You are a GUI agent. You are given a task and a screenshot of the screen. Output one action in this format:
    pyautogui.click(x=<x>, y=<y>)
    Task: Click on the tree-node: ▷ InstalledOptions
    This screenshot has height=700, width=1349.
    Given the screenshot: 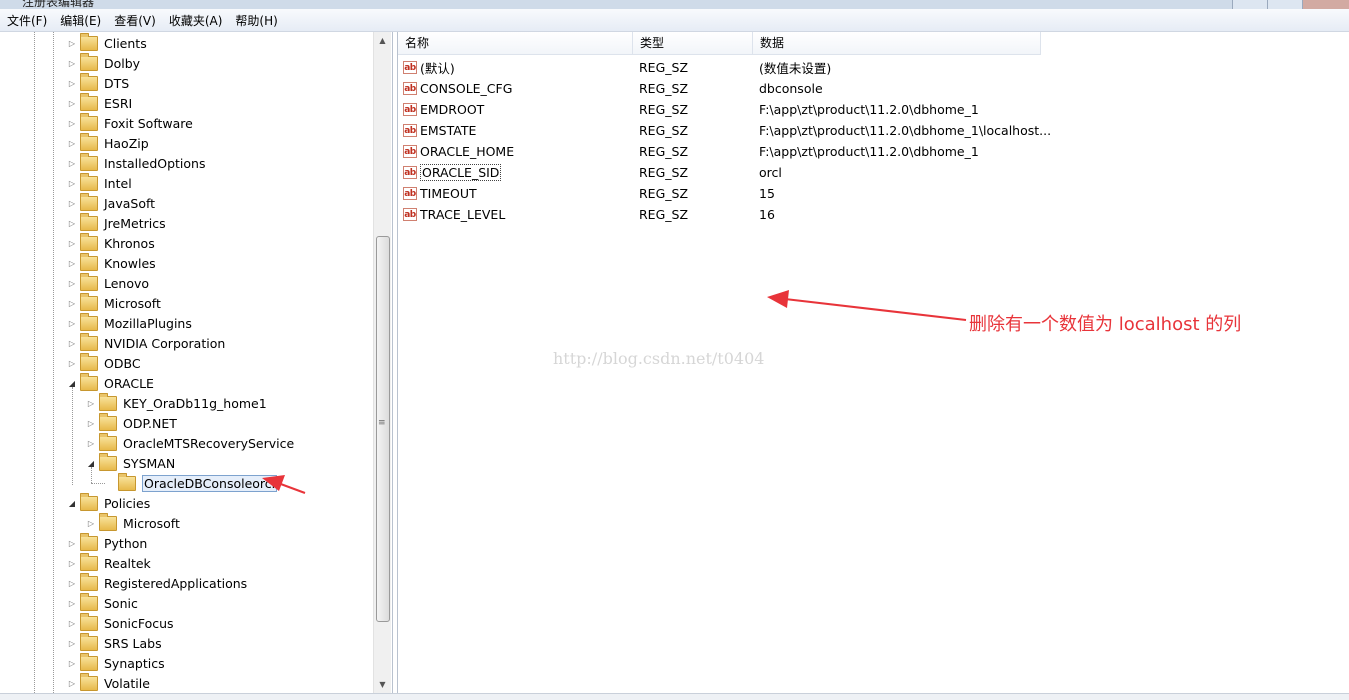 What is the action you would take?
    pyautogui.click(x=135, y=162)
    